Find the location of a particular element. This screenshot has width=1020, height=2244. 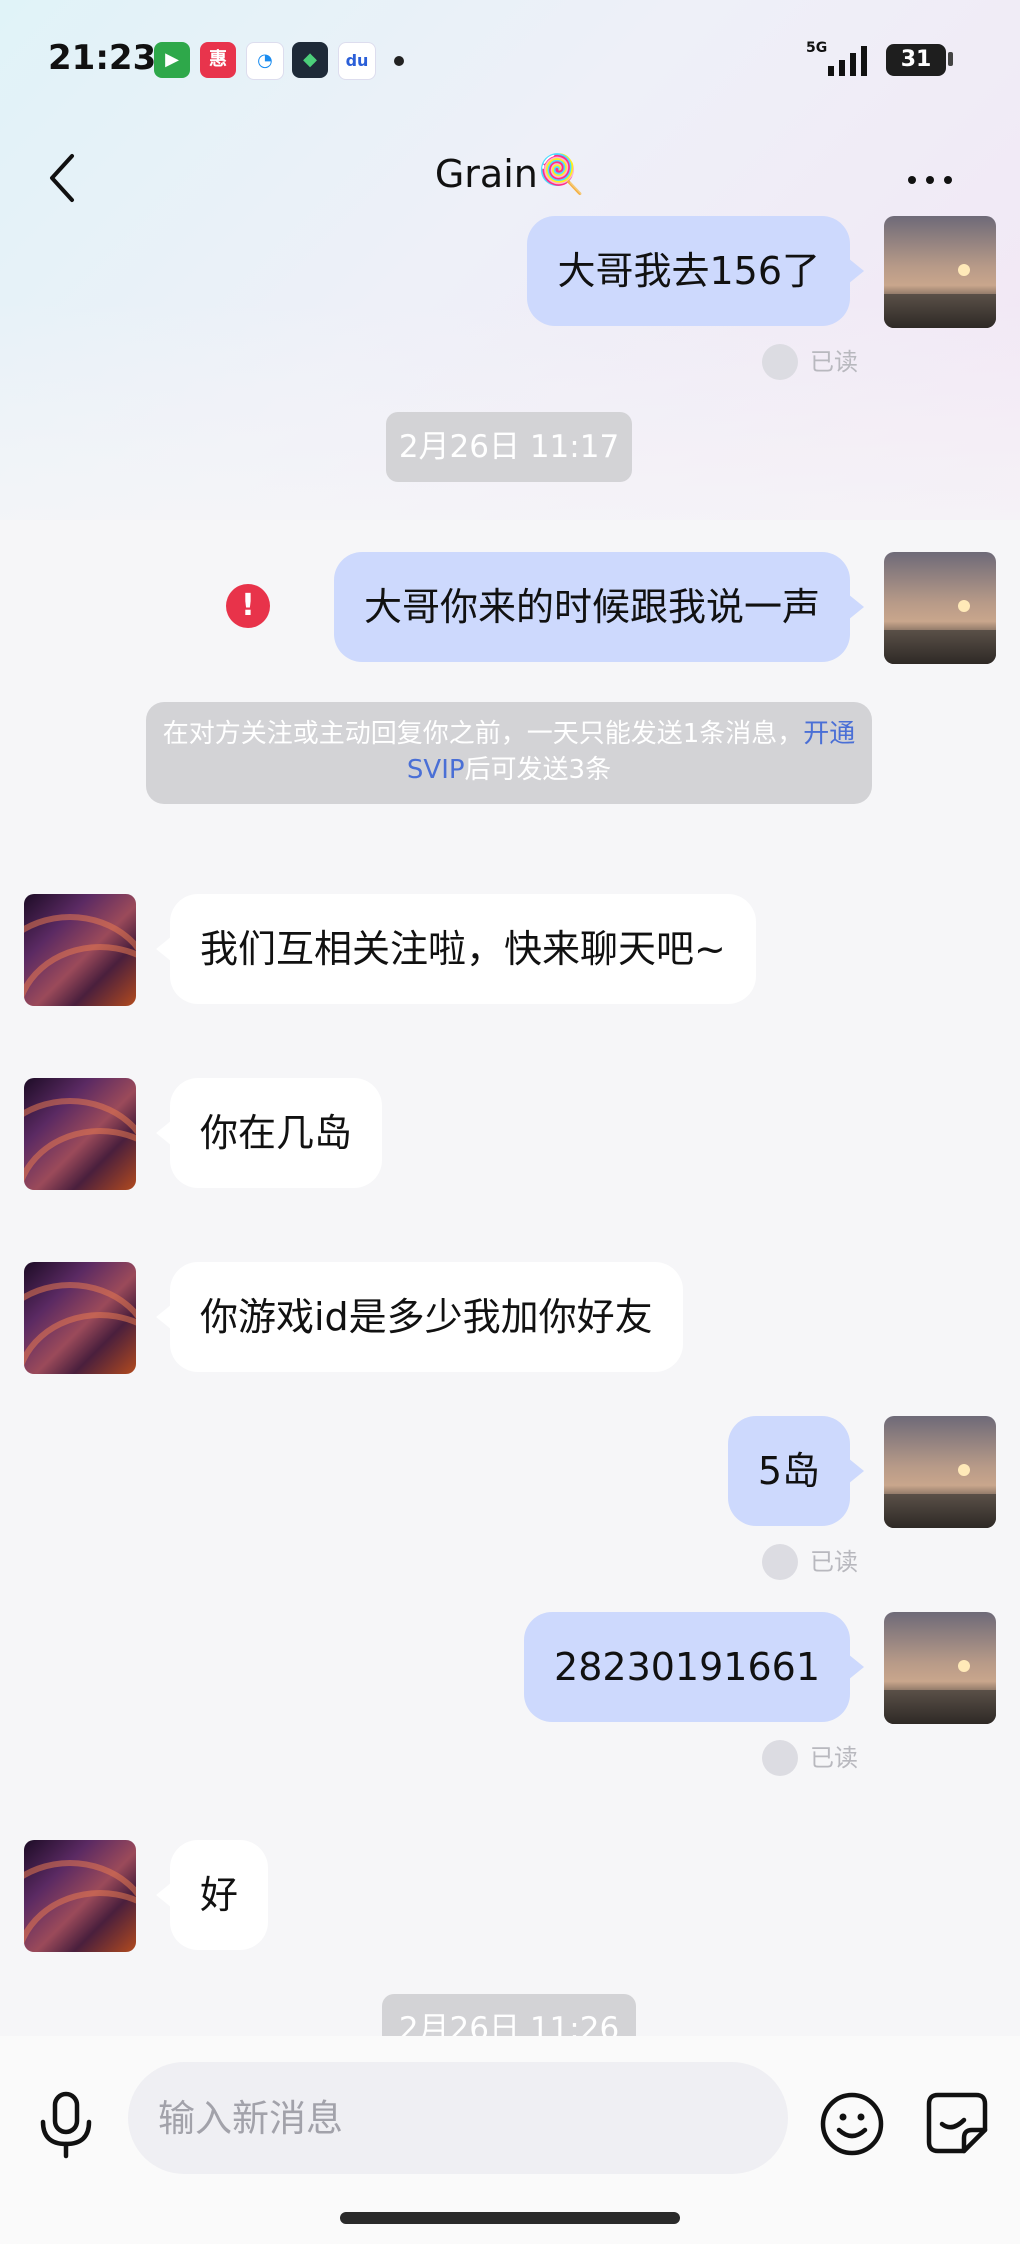

shield-app-icon: ◆ is located at coordinates (310, 60).